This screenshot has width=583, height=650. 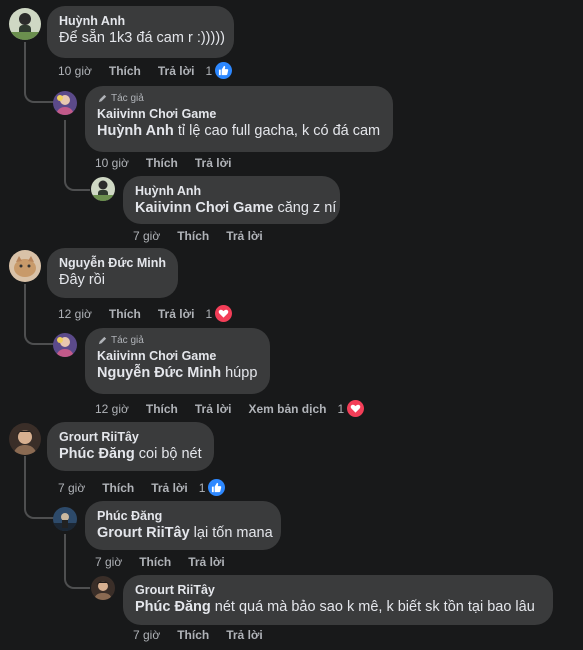 I want to click on mention-link: Huỳnh Anh, so click(x=135, y=131).